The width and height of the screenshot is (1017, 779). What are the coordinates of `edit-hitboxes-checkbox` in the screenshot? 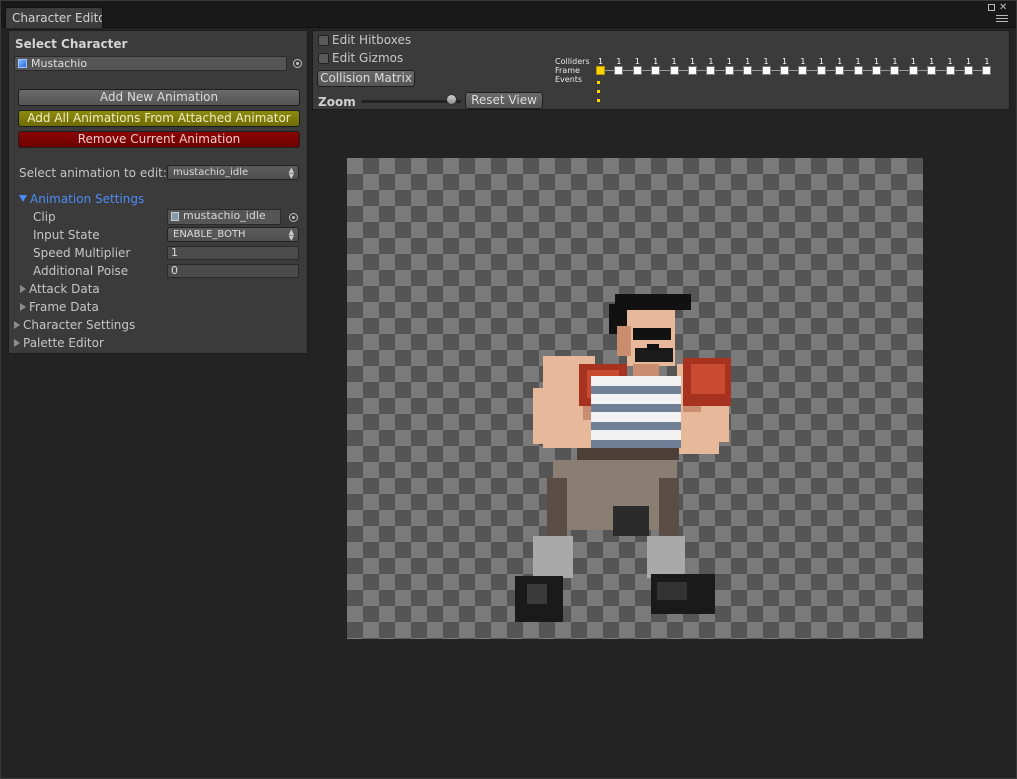 It's located at (323, 40).